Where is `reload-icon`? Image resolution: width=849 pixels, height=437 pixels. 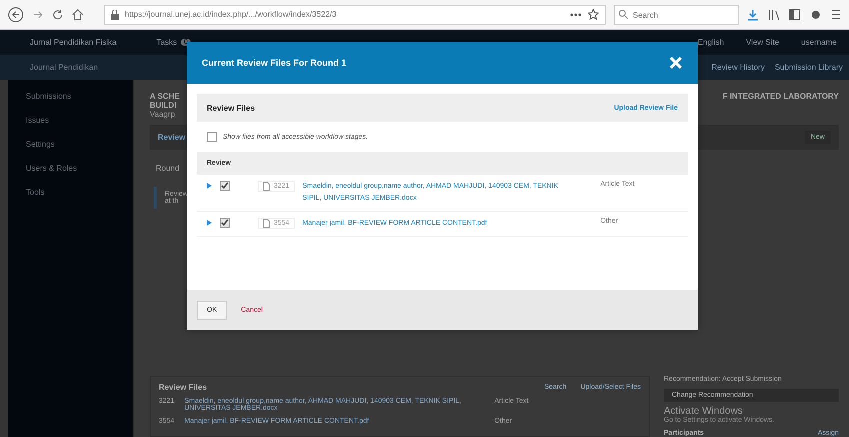 reload-icon is located at coordinates (58, 14).